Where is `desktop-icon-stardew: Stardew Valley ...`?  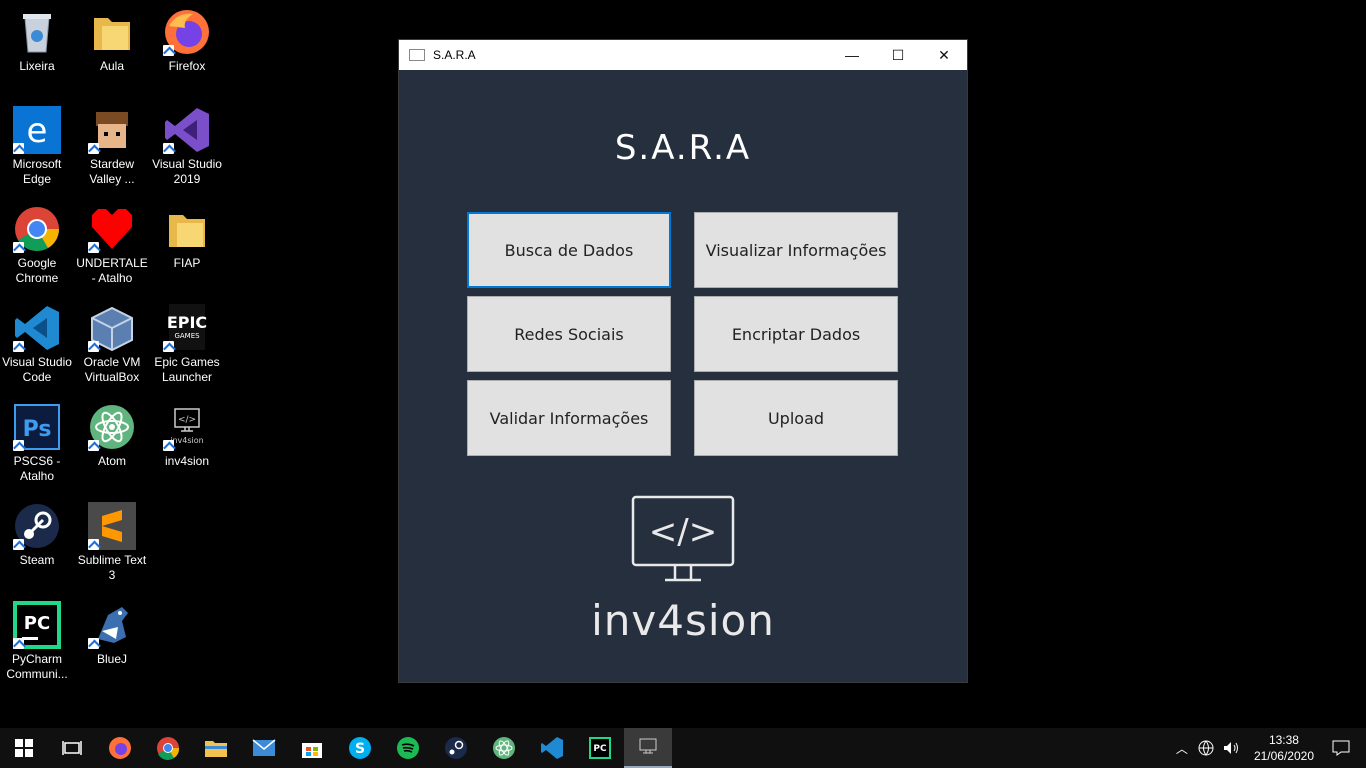
desktop-icon-stardew: Stardew Valley ... is located at coordinates (112, 146).